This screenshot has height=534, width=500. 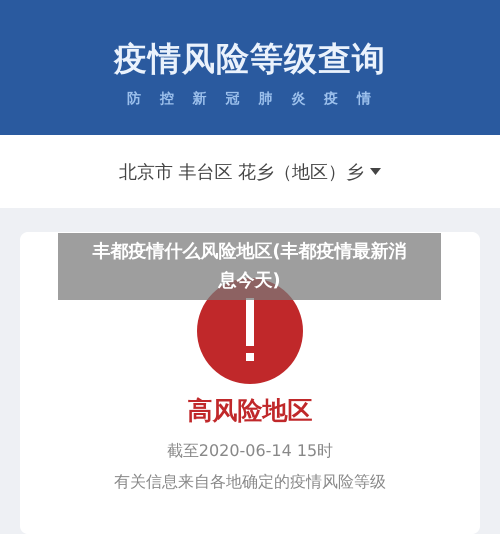 What do you see at coordinates (250, 482) in the screenshot?
I see `info-note: 有关信息来自各地确定的疫情风险等级` at bounding box center [250, 482].